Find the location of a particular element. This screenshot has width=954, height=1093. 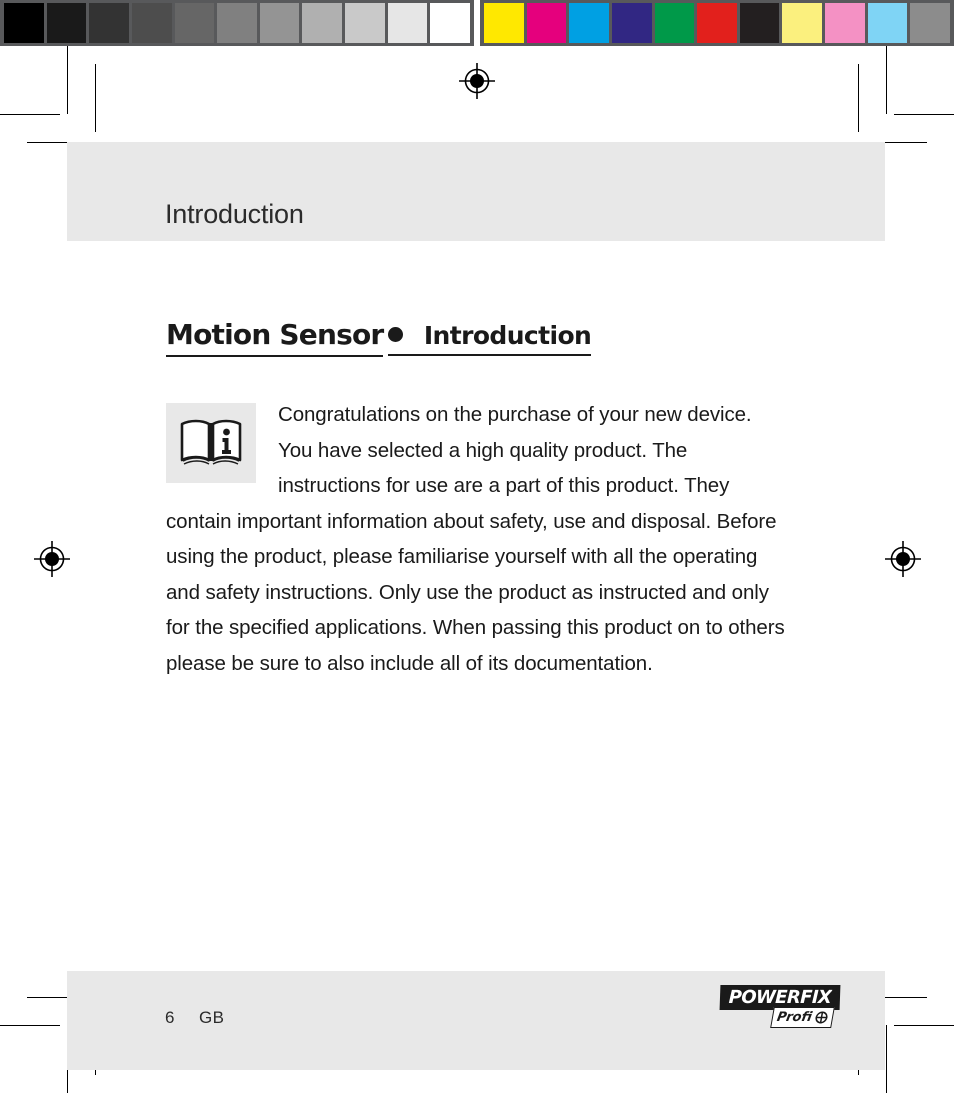

crosshair-target-icon is located at coordinates (821, 1017).